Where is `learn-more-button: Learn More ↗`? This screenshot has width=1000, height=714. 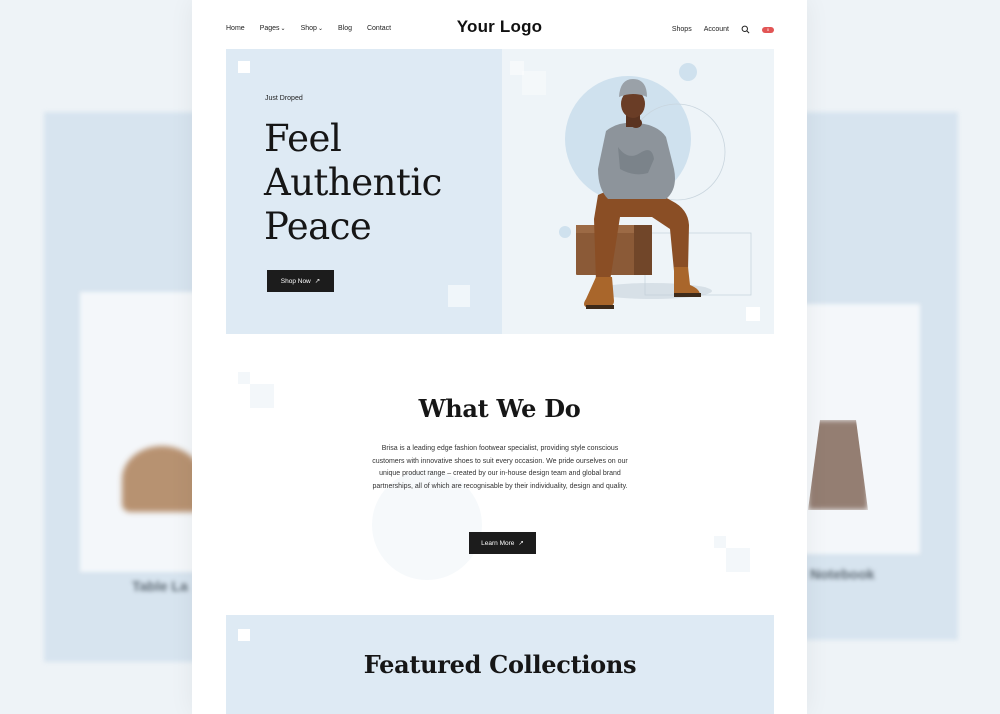 learn-more-button: Learn More ↗ is located at coordinates (502, 543).